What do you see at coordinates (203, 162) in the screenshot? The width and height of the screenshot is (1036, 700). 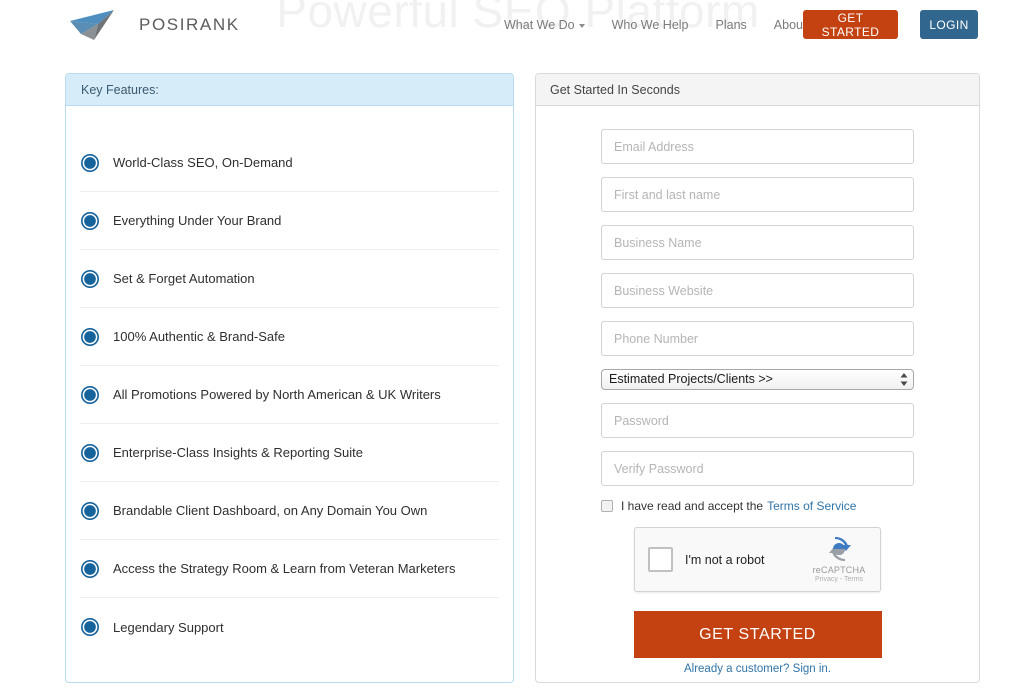 I see `feature-label: World-Class SEO, On-Demand` at bounding box center [203, 162].